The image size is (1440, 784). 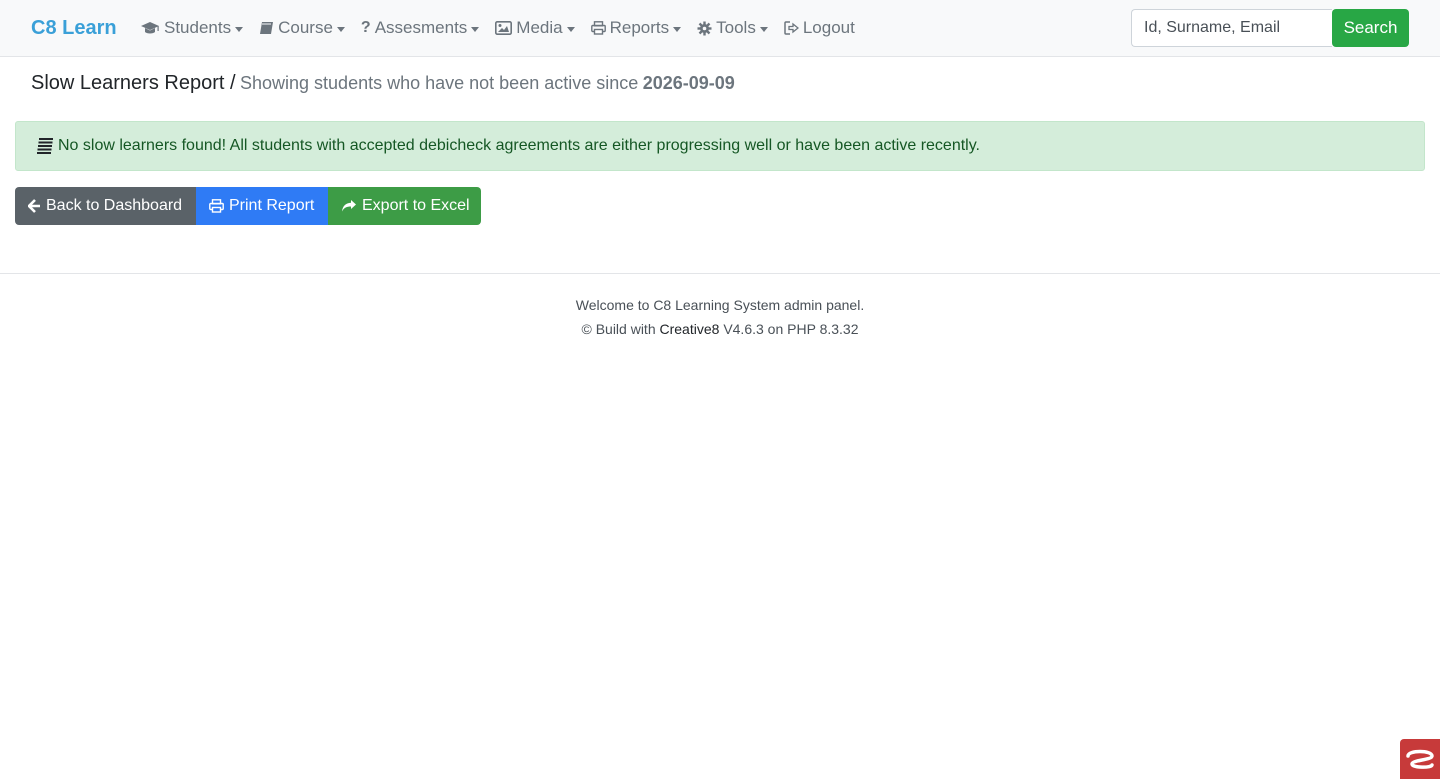 I want to click on nav-item-label: Students, so click(x=198, y=27).